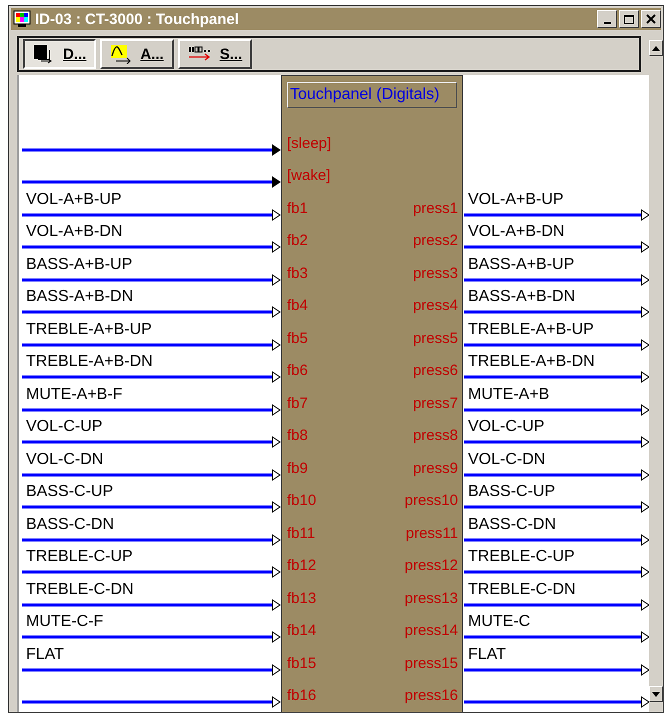 Image resolution: width=664 pixels, height=713 pixels. I want to click on input-port-label: fb1, so click(297, 208).